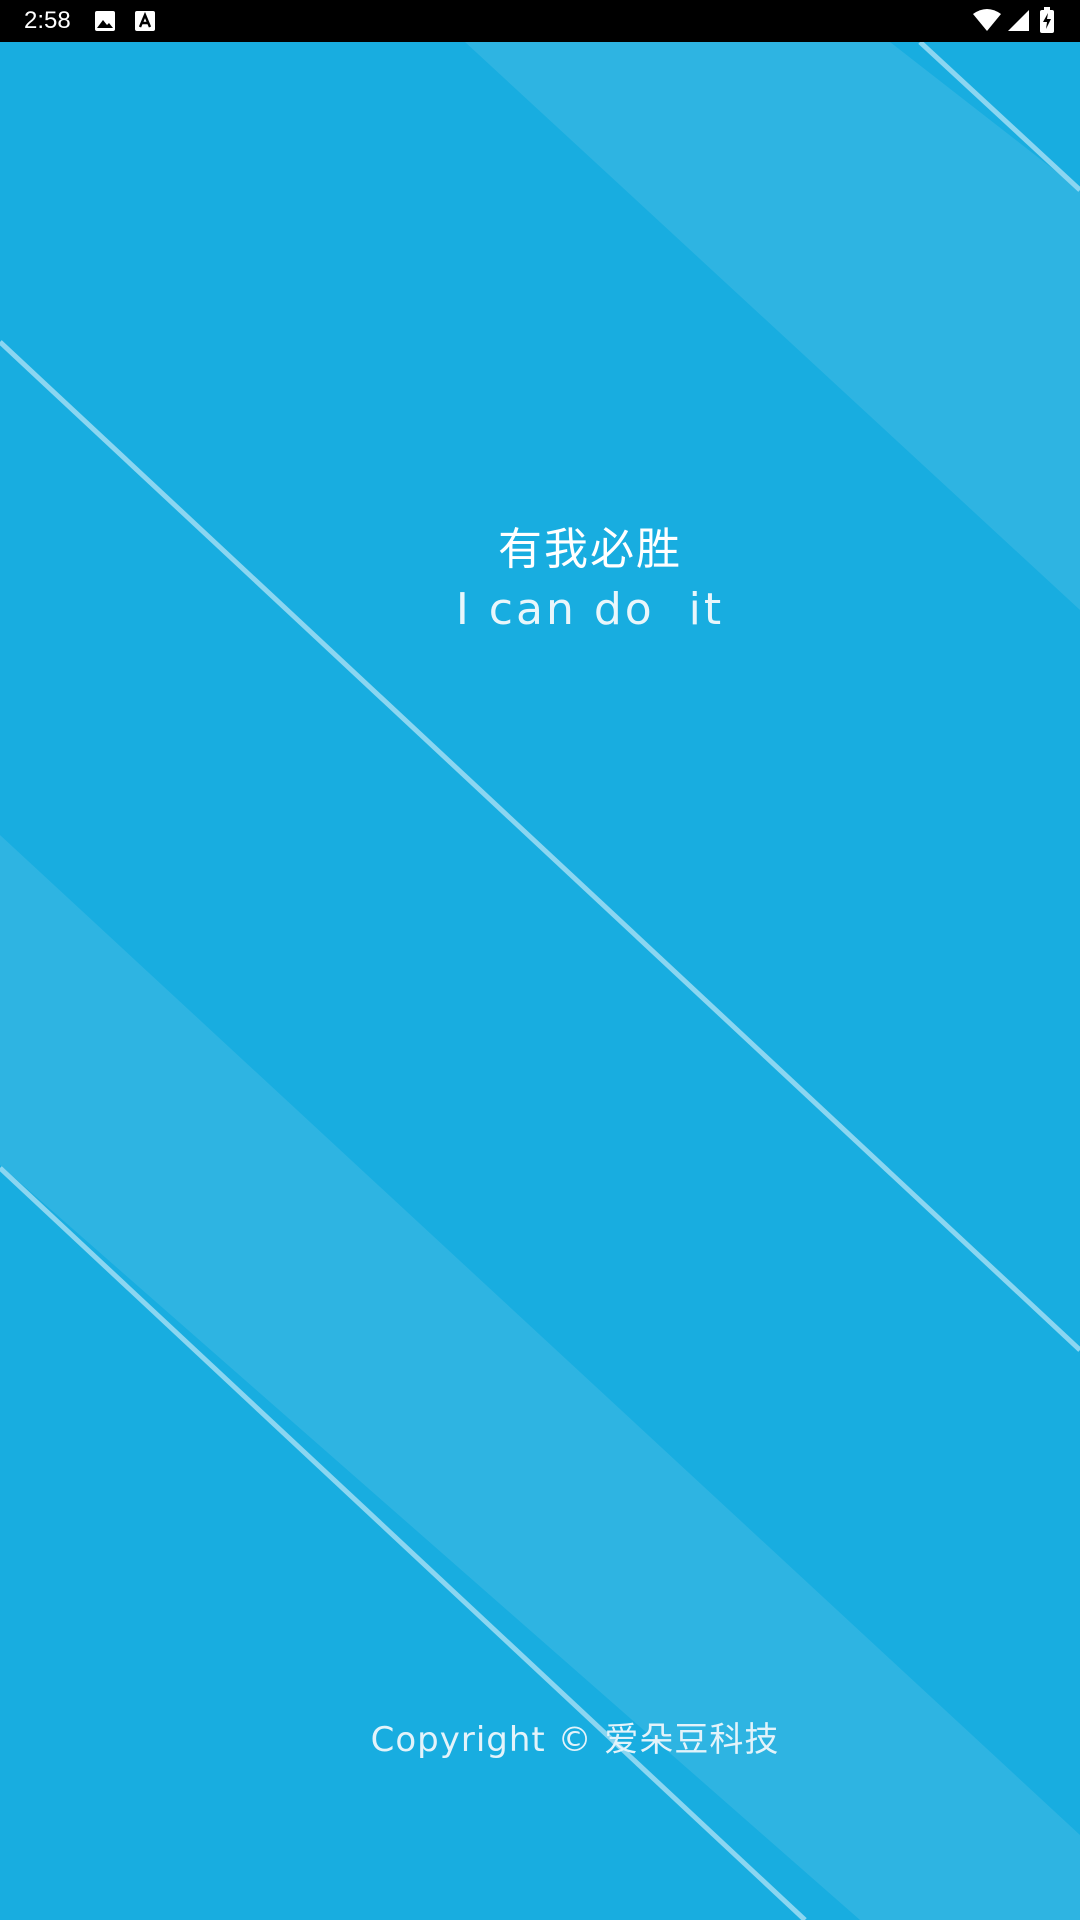 The width and height of the screenshot is (1080, 1920). What do you see at coordinates (575, 1740) in the screenshot?
I see `copyright-text: Copyright © 爱朵豆科技` at bounding box center [575, 1740].